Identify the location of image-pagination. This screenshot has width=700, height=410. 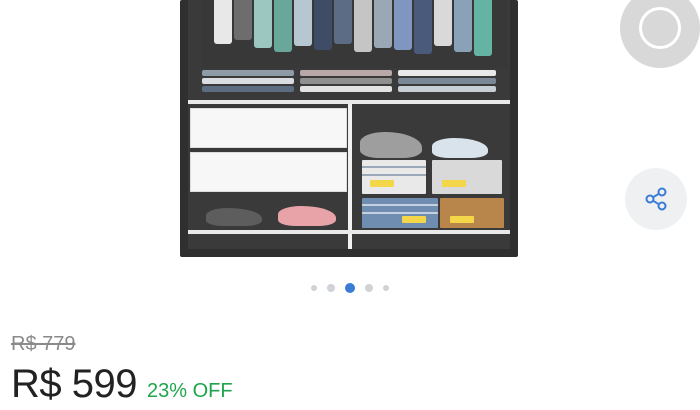
(350, 288).